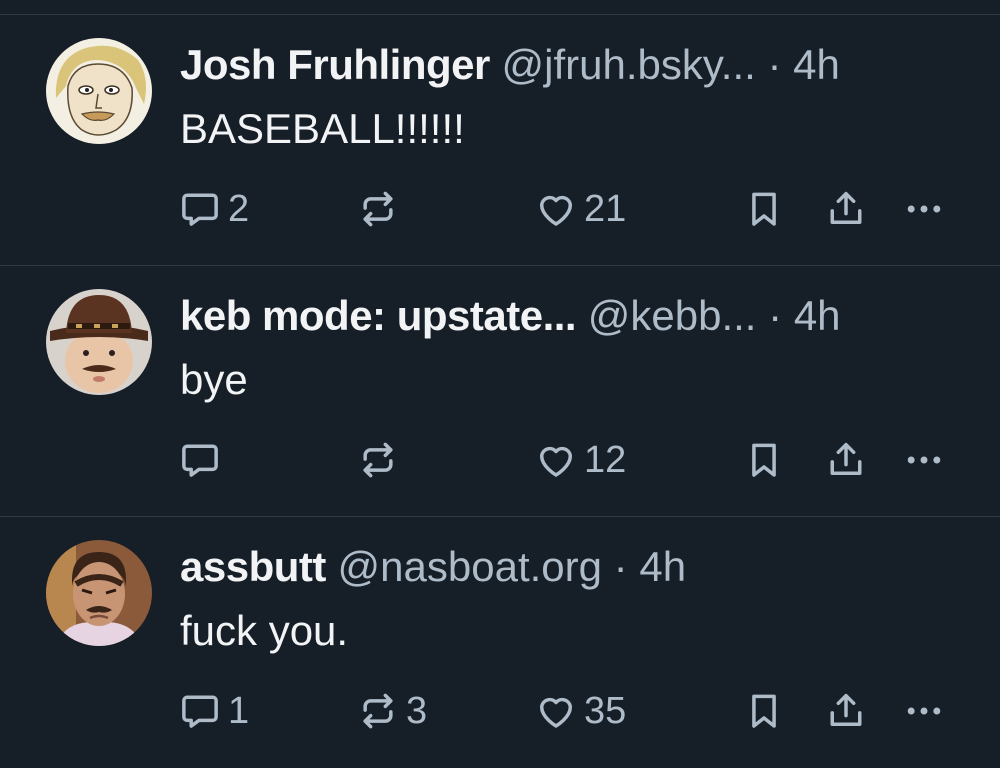 The image size is (1000, 768). I want to click on action-bar: 1 3 35, so click(570, 711).